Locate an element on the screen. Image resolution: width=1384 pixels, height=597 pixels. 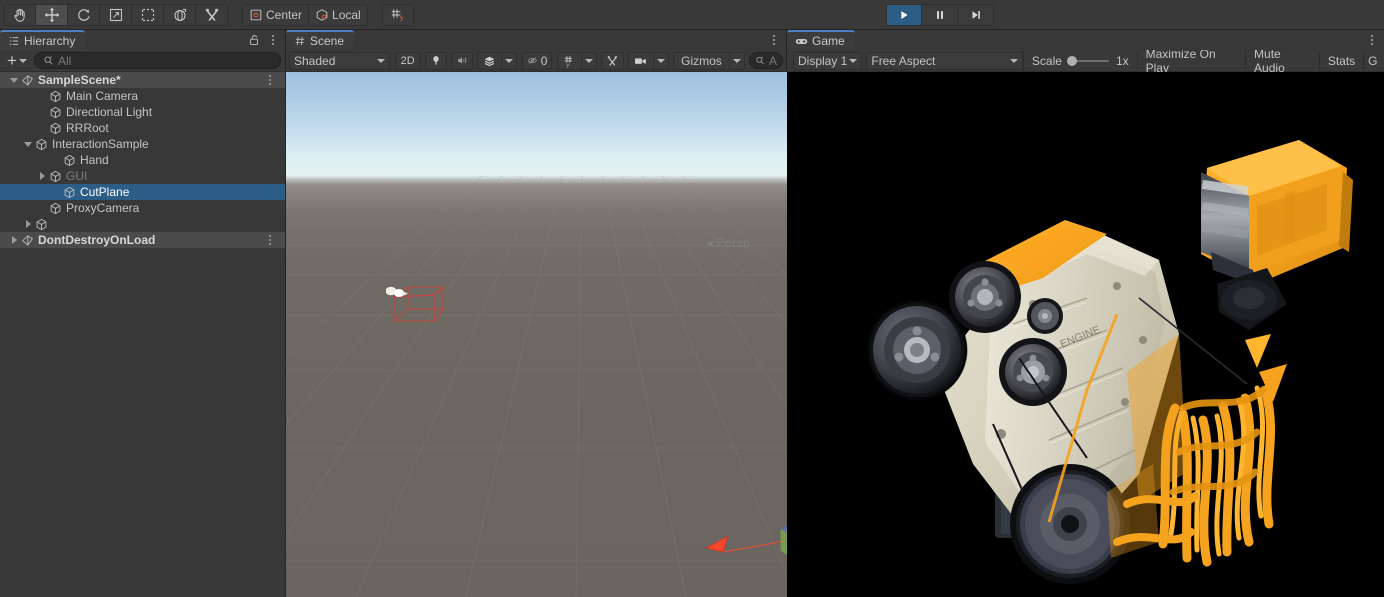
hierarchy-menu-button is located at coordinates (273, 40).